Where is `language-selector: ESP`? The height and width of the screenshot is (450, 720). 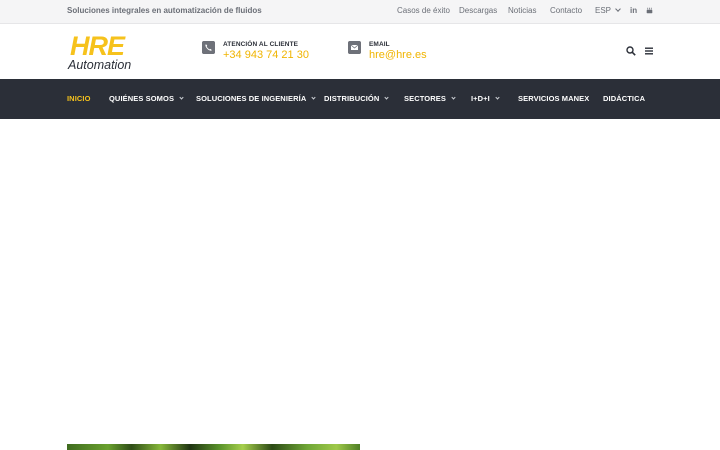
language-selector: ESP is located at coordinates (608, 10).